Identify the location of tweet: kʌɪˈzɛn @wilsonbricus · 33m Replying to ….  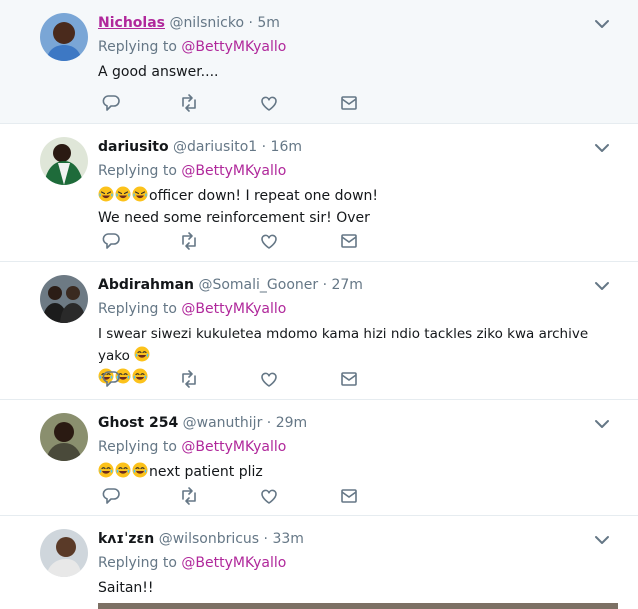
(319, 561).